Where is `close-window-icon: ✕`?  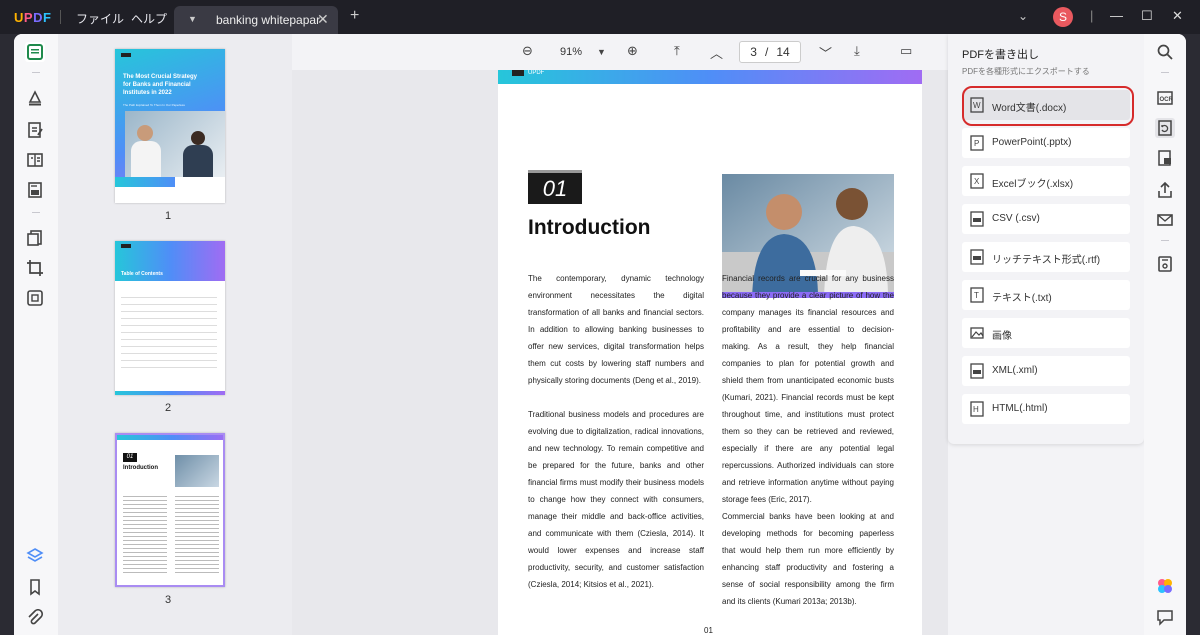 close-window-icon: ✕ is located at coordinates (1177, 16).